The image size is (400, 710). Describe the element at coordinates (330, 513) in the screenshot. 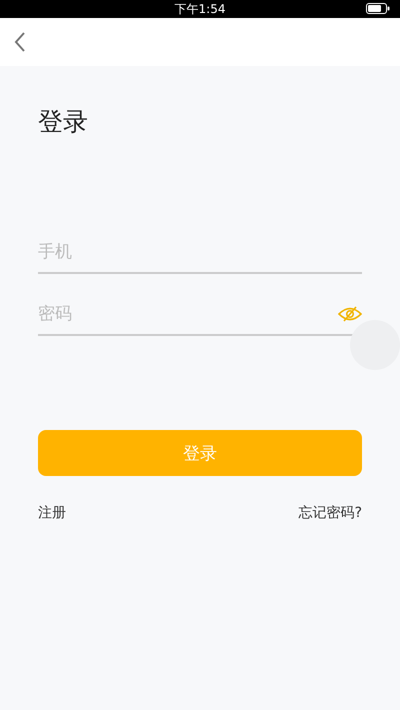

I see `forgot-password-link: 忘记密码?` at that location.